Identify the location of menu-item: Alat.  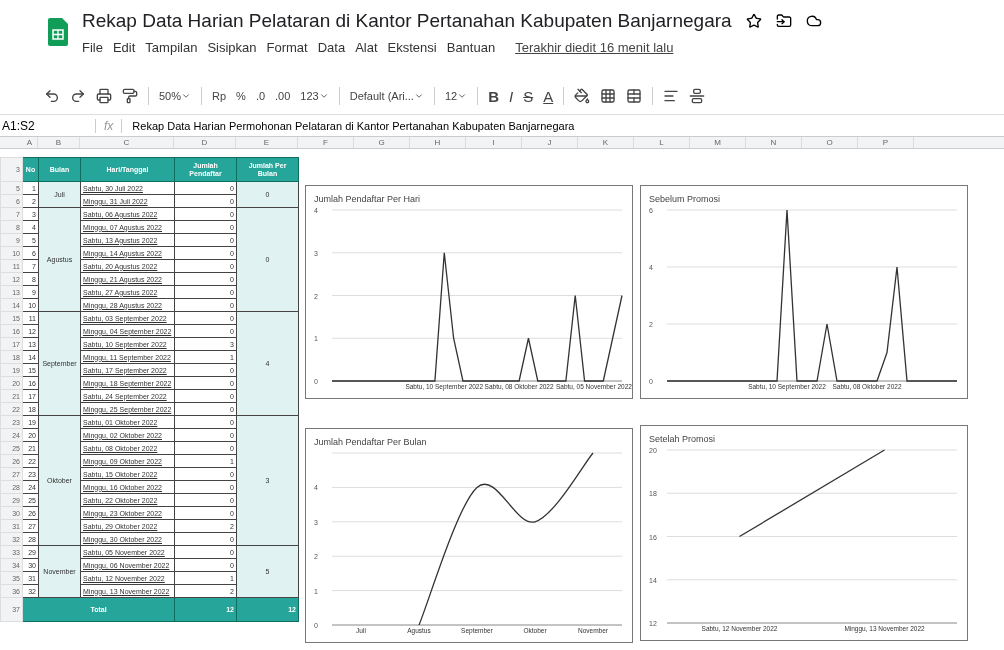
(366, 47).